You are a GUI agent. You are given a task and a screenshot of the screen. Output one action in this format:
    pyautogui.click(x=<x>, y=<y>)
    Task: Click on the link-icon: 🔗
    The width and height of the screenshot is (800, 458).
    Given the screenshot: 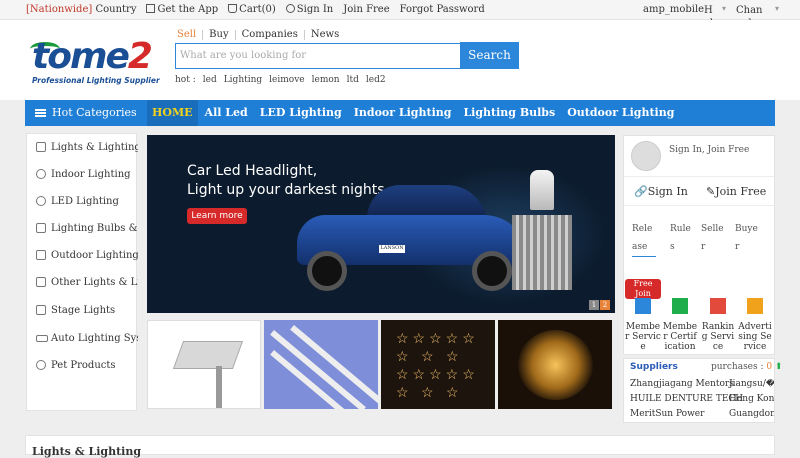 What is the action you would take?
    pyautogui.click(x=641, y=191)
    